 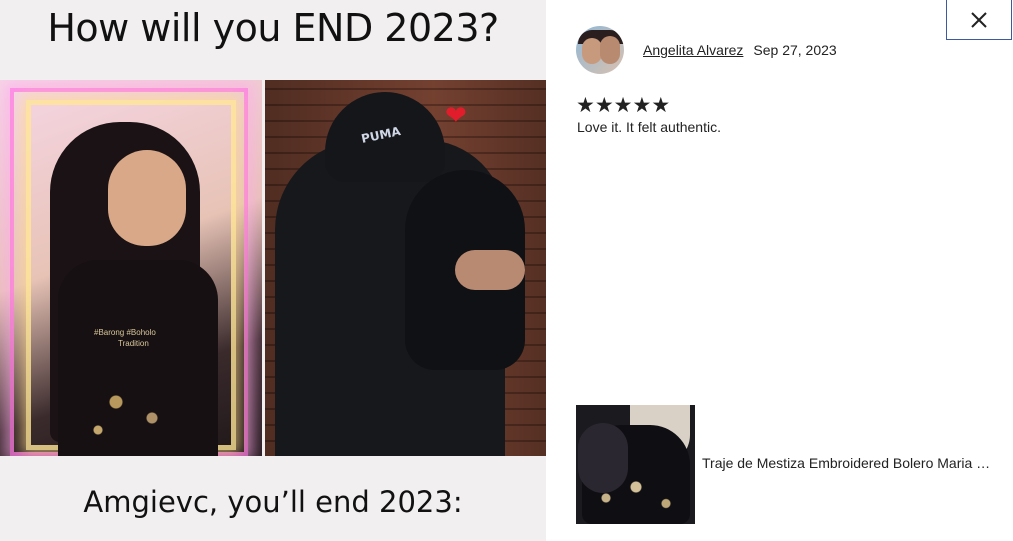 I want to click on star-rating: ★ ★ ★ ★ ★, so click(x=623, y=105).